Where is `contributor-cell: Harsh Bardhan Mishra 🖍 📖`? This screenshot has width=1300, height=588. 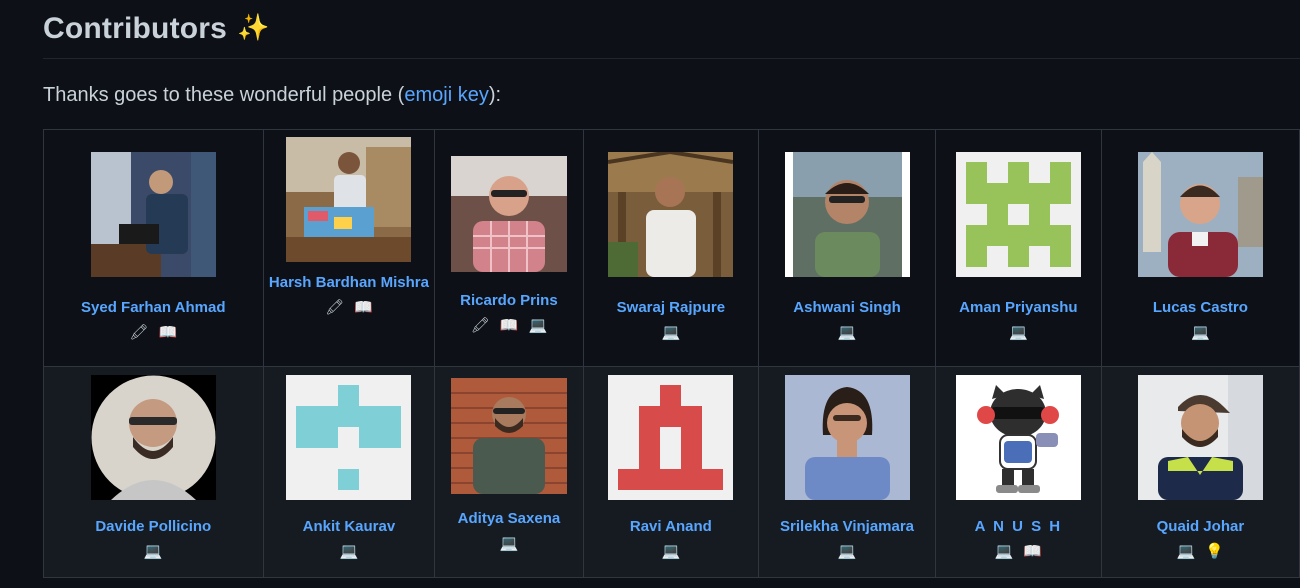
contributor-cell: Harsh Bardhan Mishra 🖍 📖 is located at coordinates (349, 248).